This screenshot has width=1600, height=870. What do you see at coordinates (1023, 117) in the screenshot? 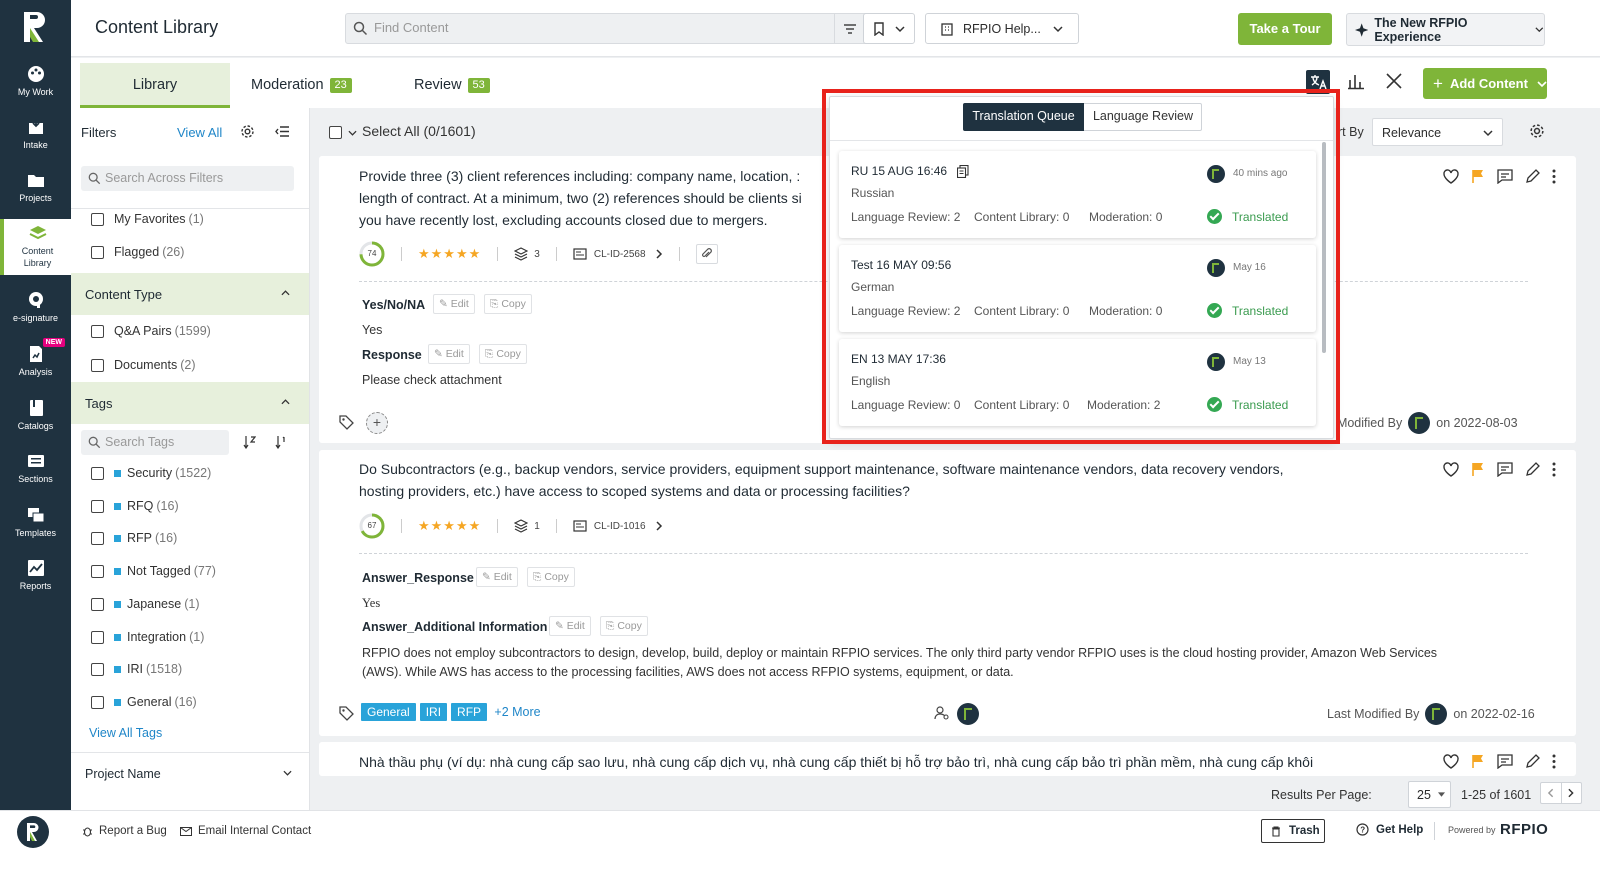
I see `tab-translation-queue: Translation Queue` at bounding box center [1023, 117].